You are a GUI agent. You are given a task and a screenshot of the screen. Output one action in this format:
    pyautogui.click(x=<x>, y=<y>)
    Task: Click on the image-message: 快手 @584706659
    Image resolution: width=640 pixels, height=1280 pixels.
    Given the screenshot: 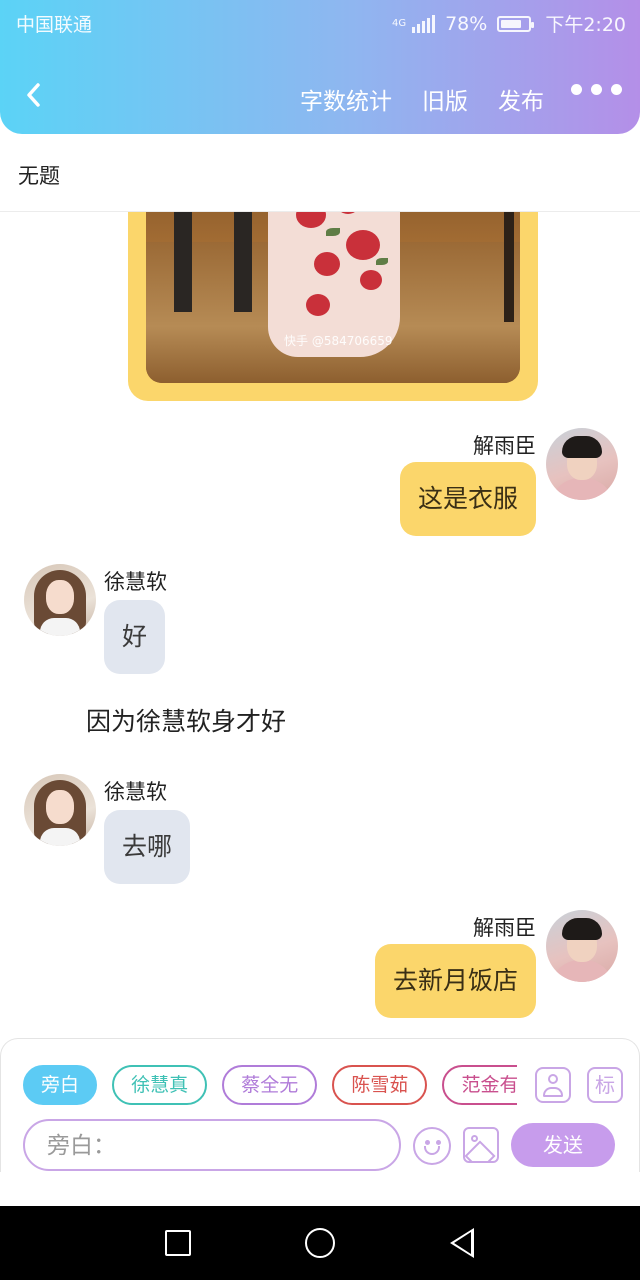 What is the action you would take?
    pyautogui.click(x=333, y=306)
    